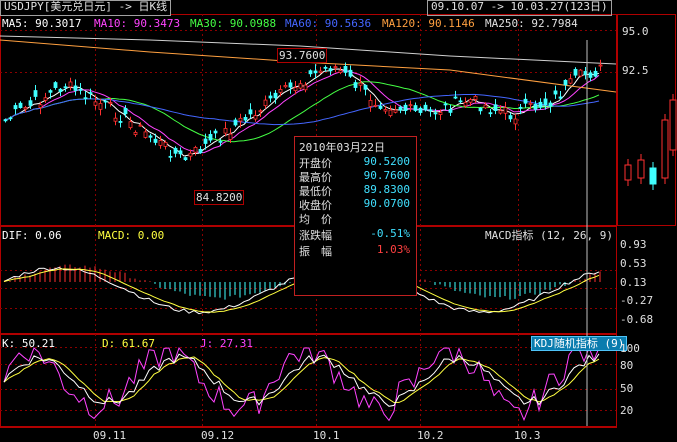  What do you see at coordinates (32, 235) in the screenshot?
I see `macd-dif-label: DIF: 0.06` at bounding box center [32, 235].